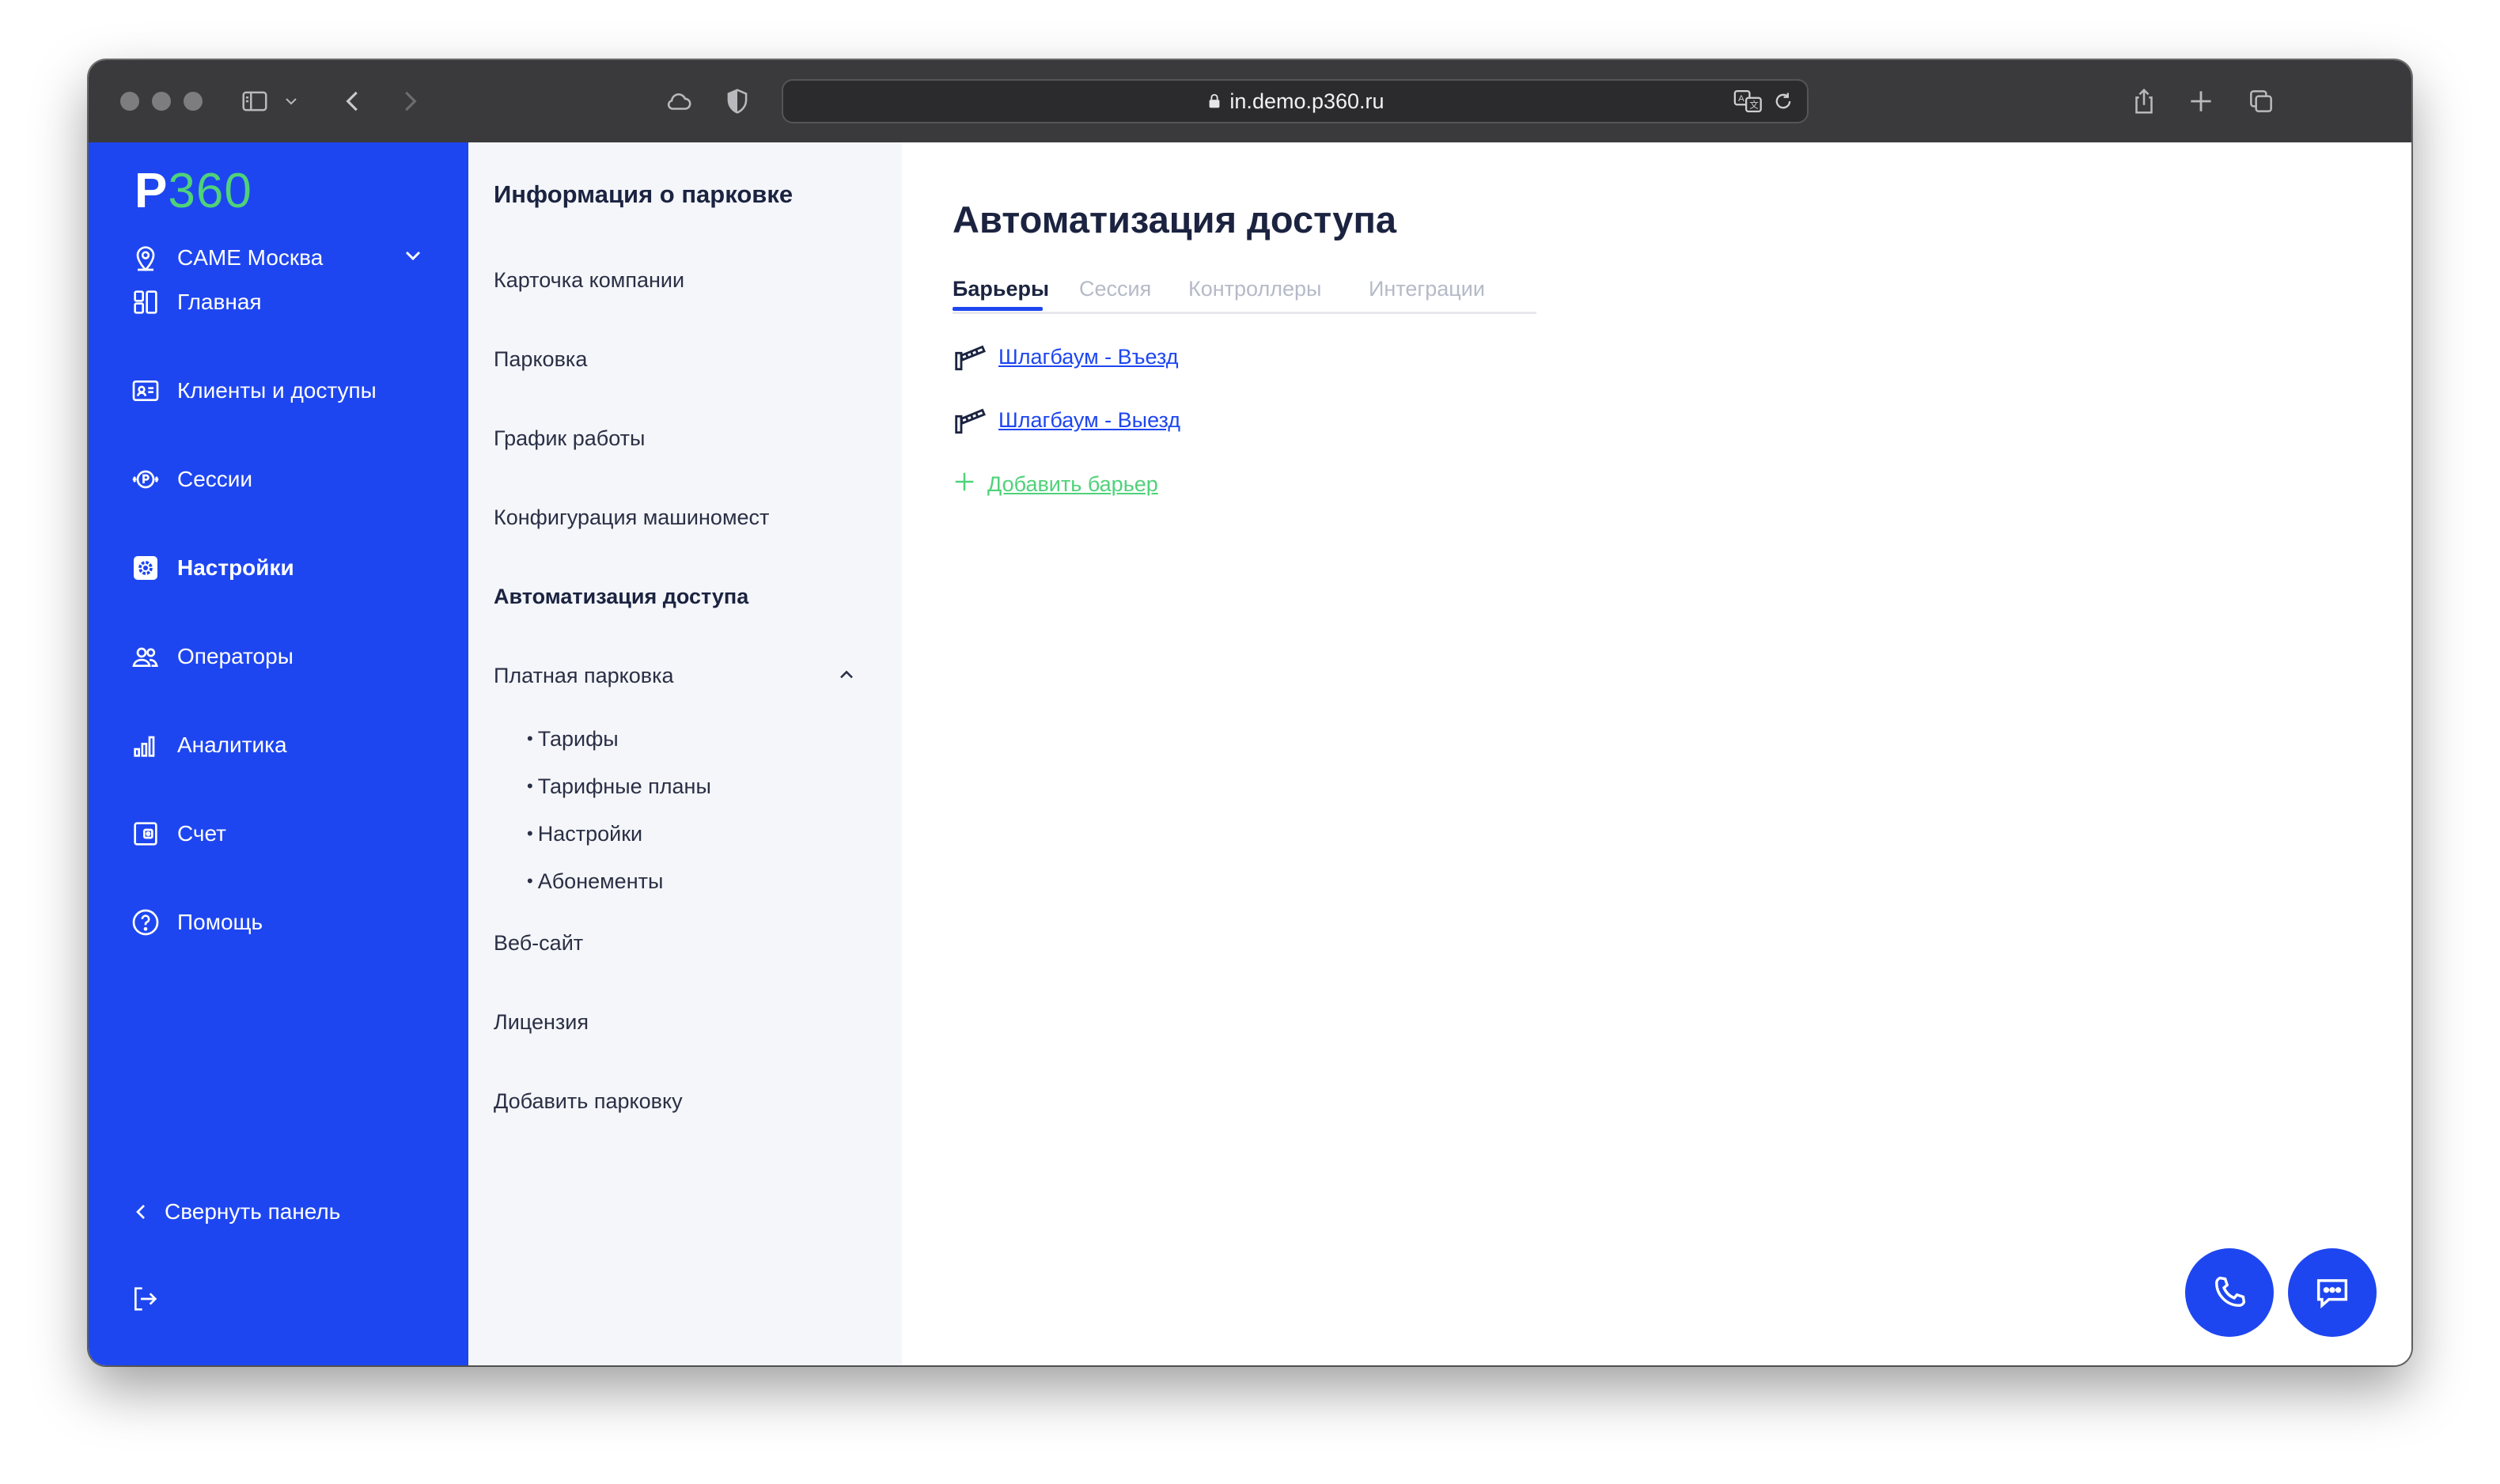 The width and height of the screenshot is (2500, 1484). Describe the element at coordinates (1254, 289) in the screenshot. I see `tab-controllers: Контроллеры` at that location.